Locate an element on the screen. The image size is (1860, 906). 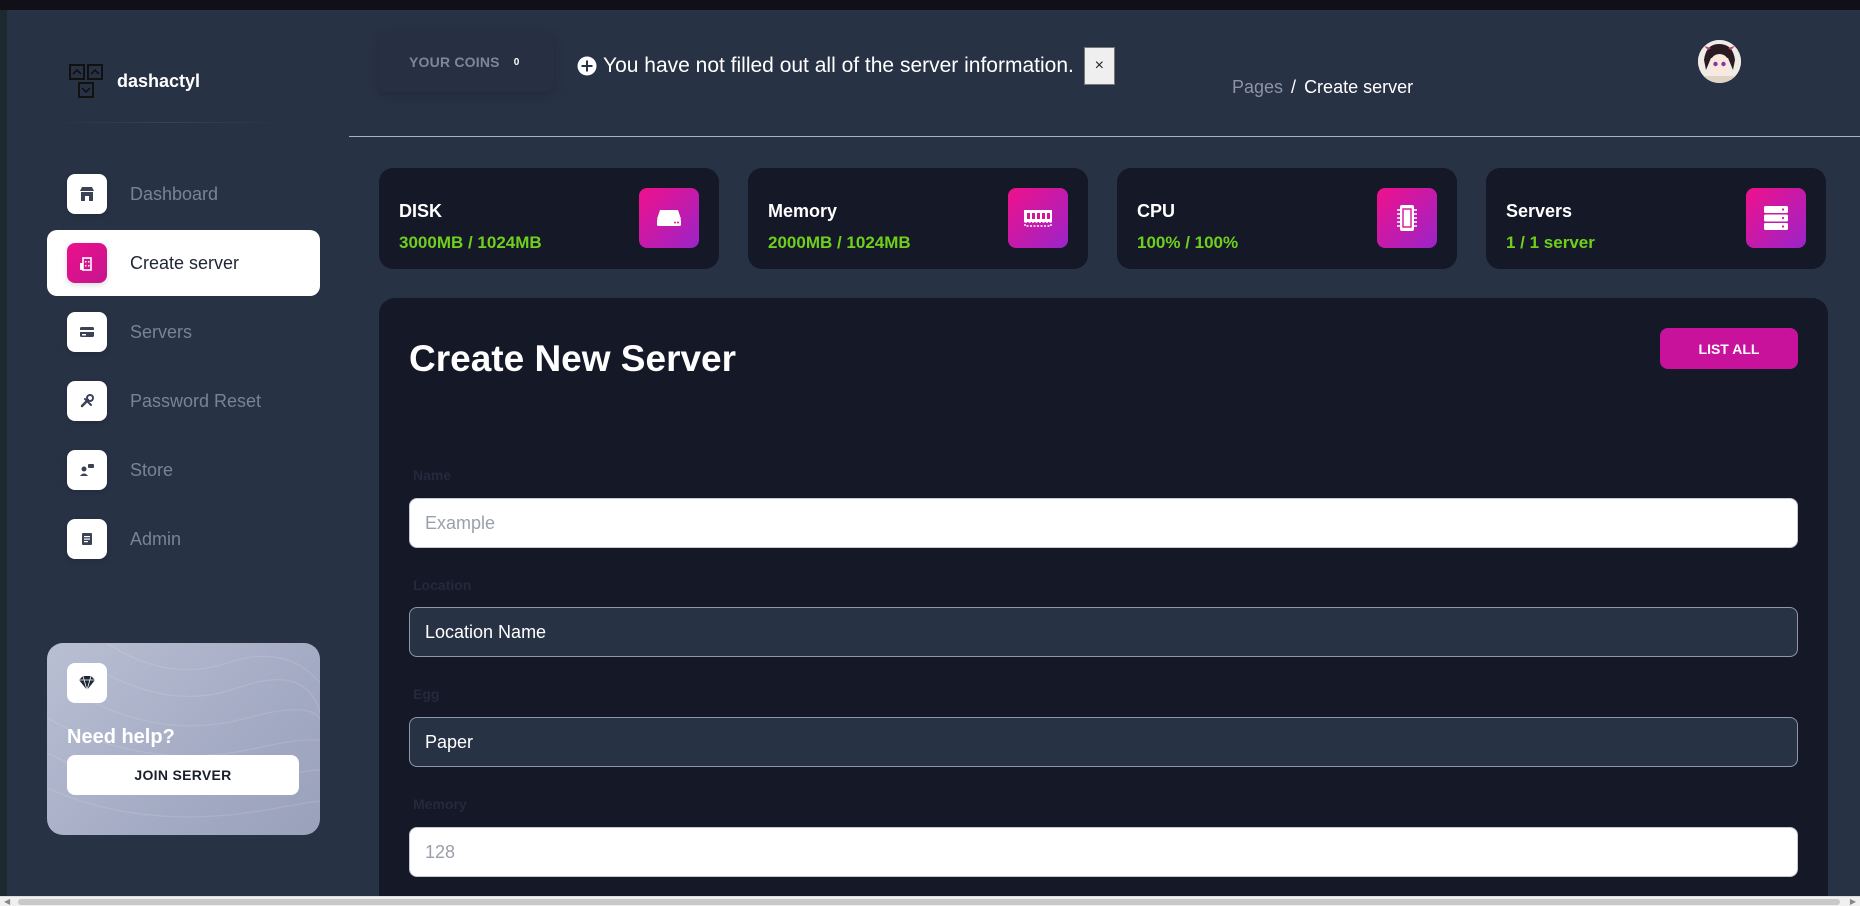
cpu-icon is located at coordinates (1407, 218).